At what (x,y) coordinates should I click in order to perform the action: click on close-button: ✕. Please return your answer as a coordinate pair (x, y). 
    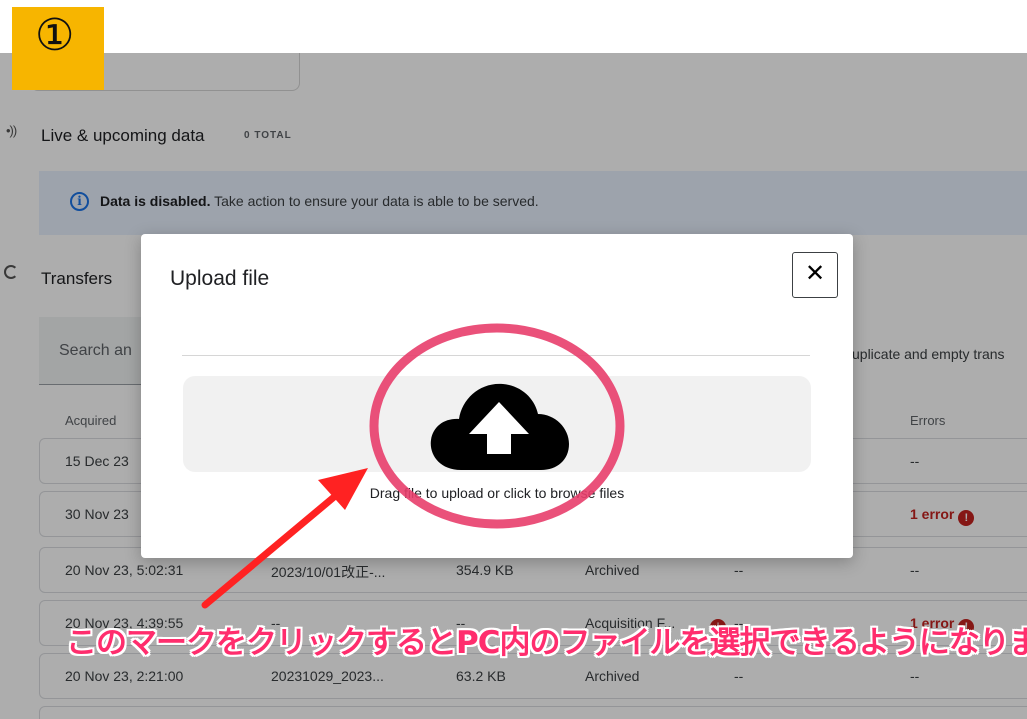
    Looking at the image, I should click on (815, 275).